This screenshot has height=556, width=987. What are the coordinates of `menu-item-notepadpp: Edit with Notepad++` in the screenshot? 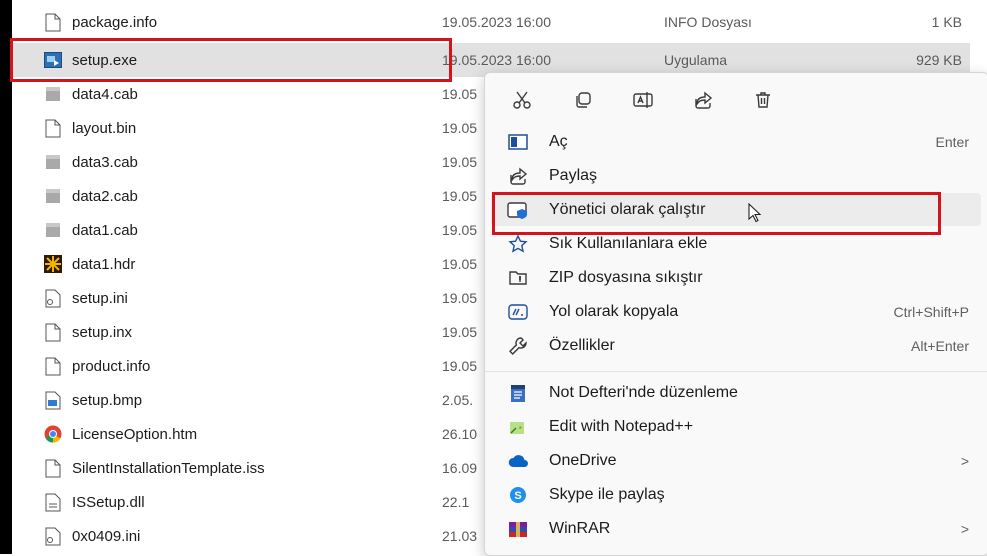 It's located at (736, 426).